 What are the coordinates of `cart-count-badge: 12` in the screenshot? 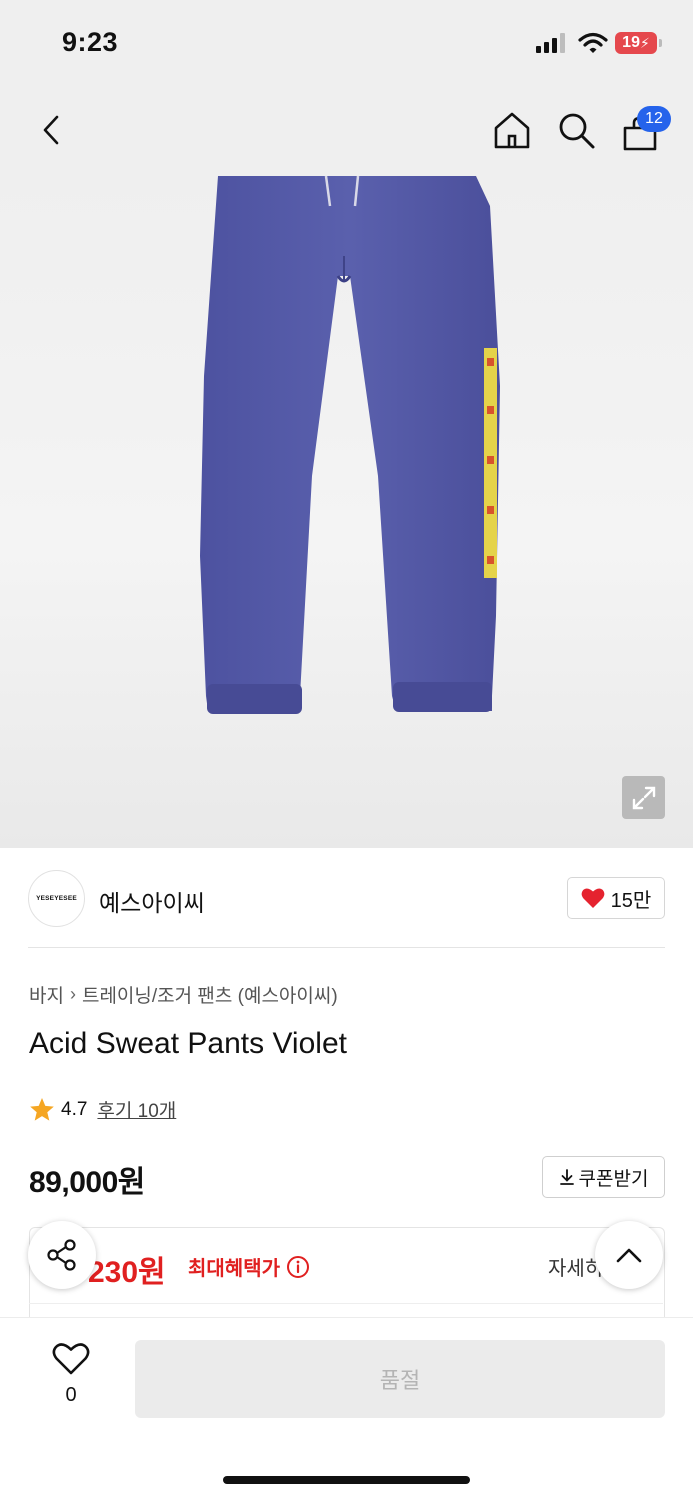 It's located at (654, 119).